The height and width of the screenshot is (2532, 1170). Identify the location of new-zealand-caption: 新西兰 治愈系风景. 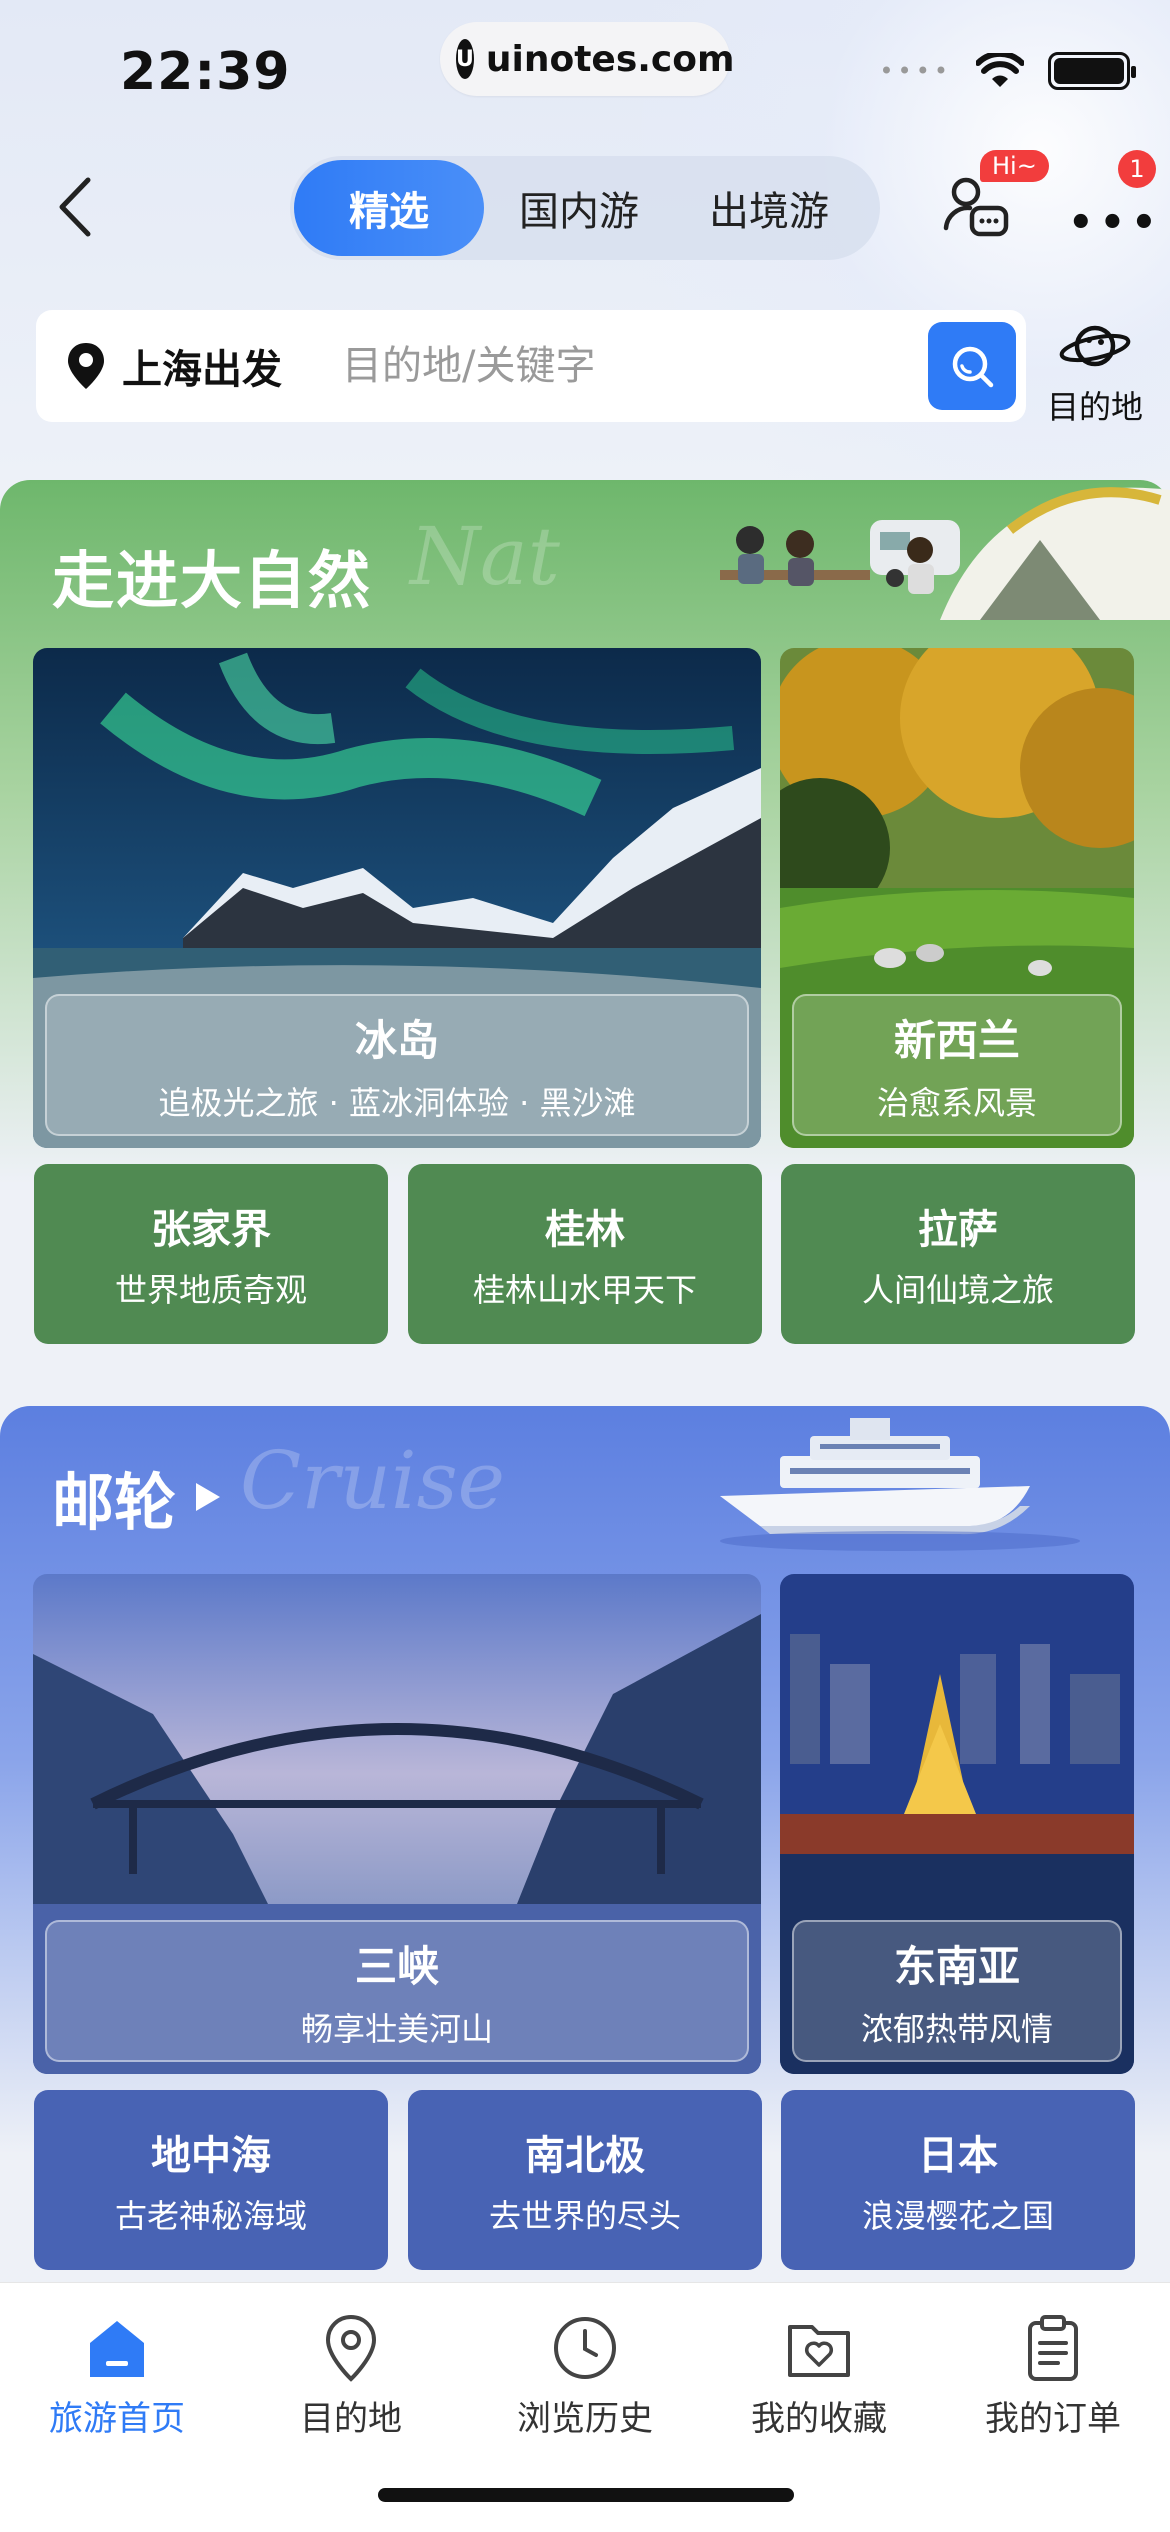
(957, 1065).